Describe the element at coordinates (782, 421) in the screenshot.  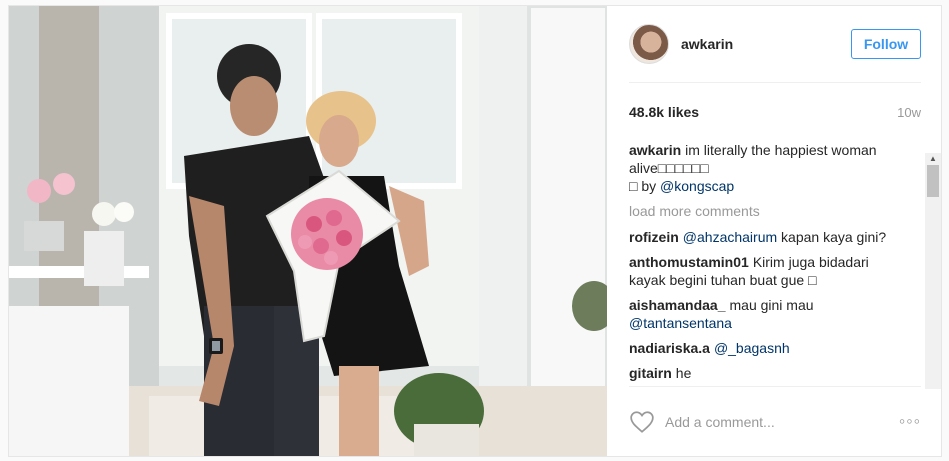
I see `add-comment-input` at that location.